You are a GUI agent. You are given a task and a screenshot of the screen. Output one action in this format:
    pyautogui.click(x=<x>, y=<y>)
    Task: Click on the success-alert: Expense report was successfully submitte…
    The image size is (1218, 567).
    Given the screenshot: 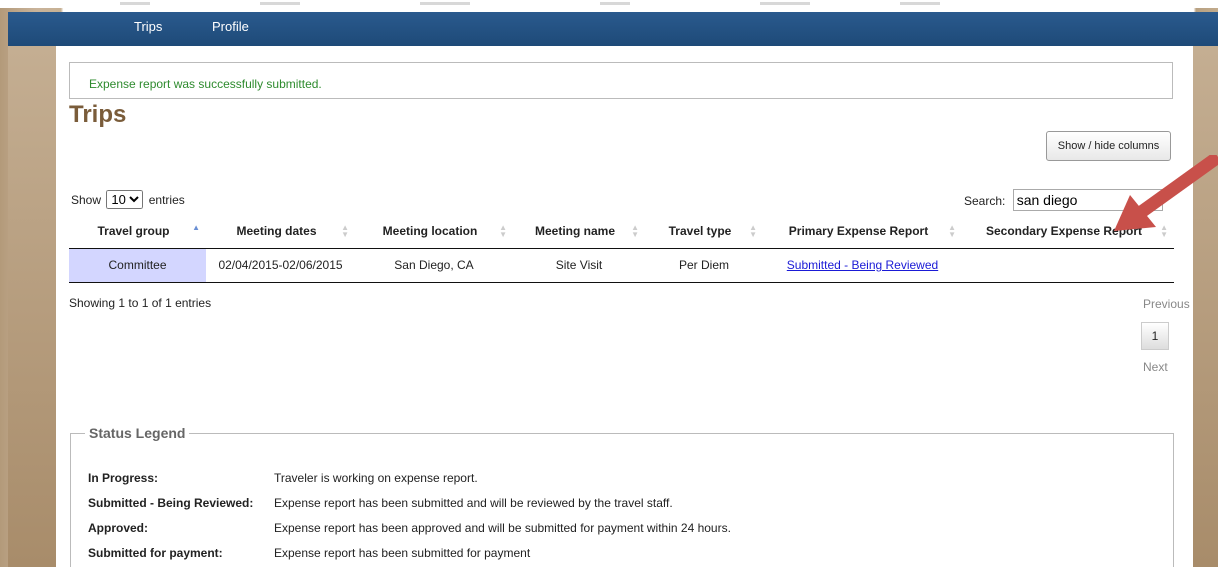 What is the action you would take?
    pyautogui.click(x=621, y=80)
    